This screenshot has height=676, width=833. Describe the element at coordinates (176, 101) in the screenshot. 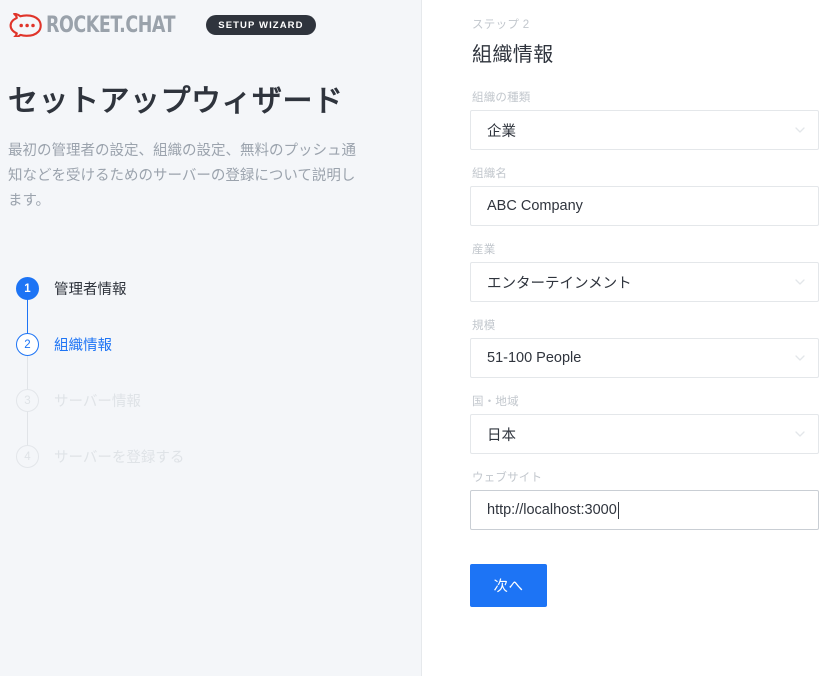

I see `page-title: セットアップウィザード` at that location.